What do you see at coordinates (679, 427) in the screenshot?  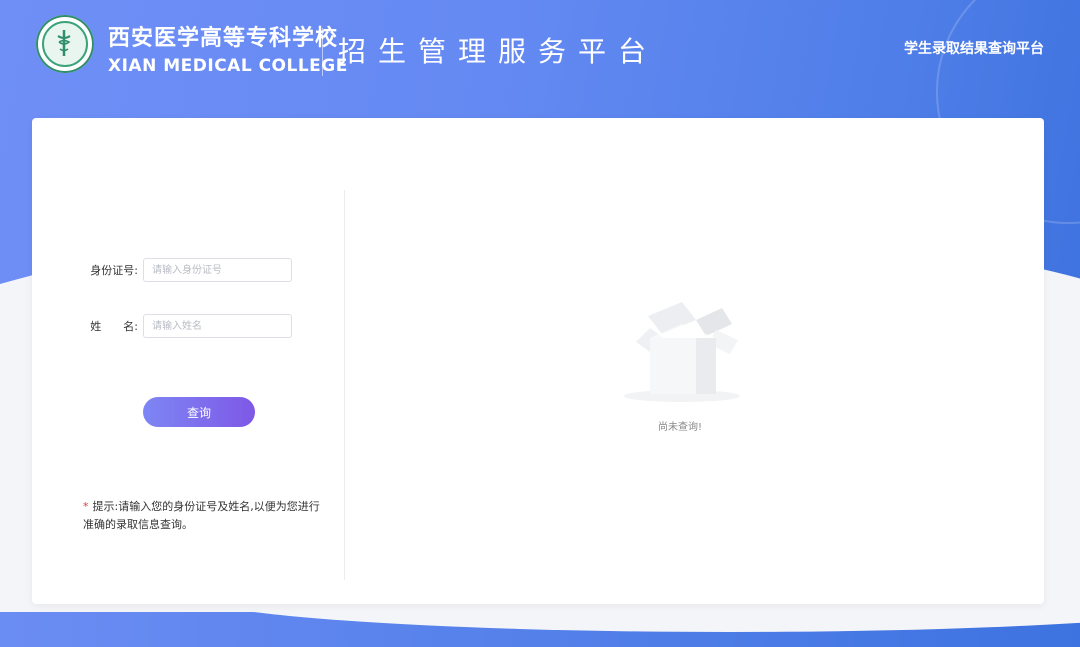 I see `empty-result-text: 尚未查询!` at bounding box center [679, 427].